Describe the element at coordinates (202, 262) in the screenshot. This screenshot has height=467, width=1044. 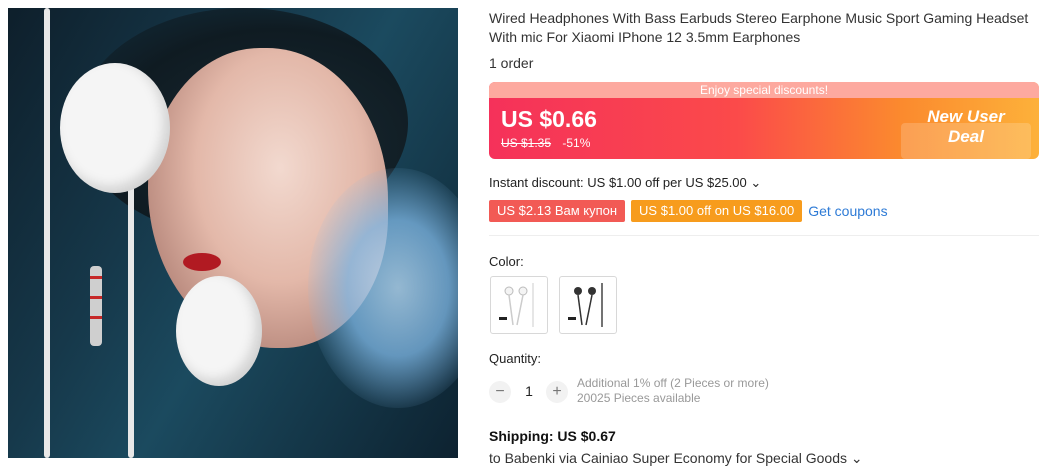
I see `image-lips` at that location.